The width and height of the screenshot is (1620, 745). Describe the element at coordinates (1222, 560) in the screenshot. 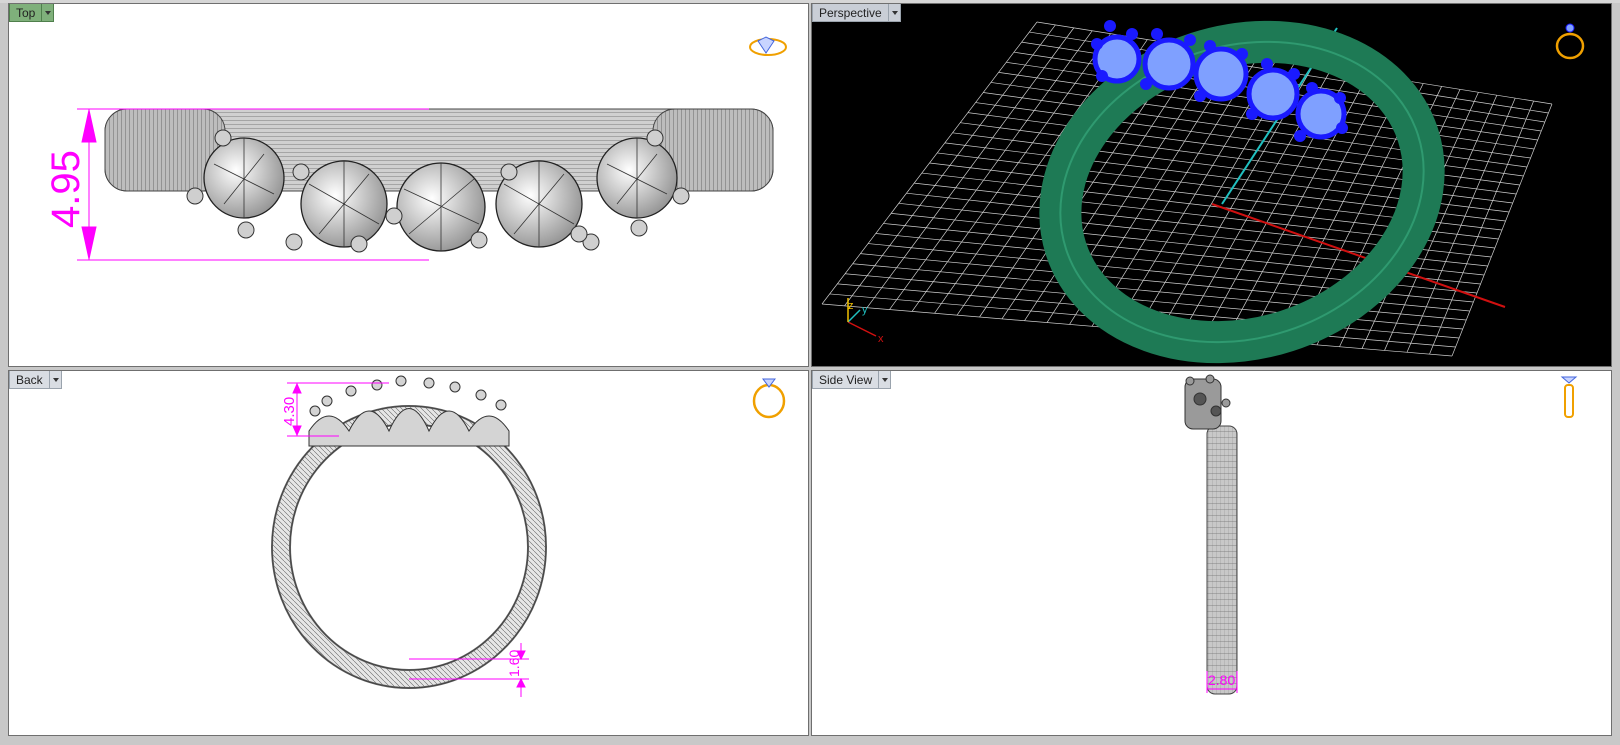

I see `ring-shank-side` at that location.